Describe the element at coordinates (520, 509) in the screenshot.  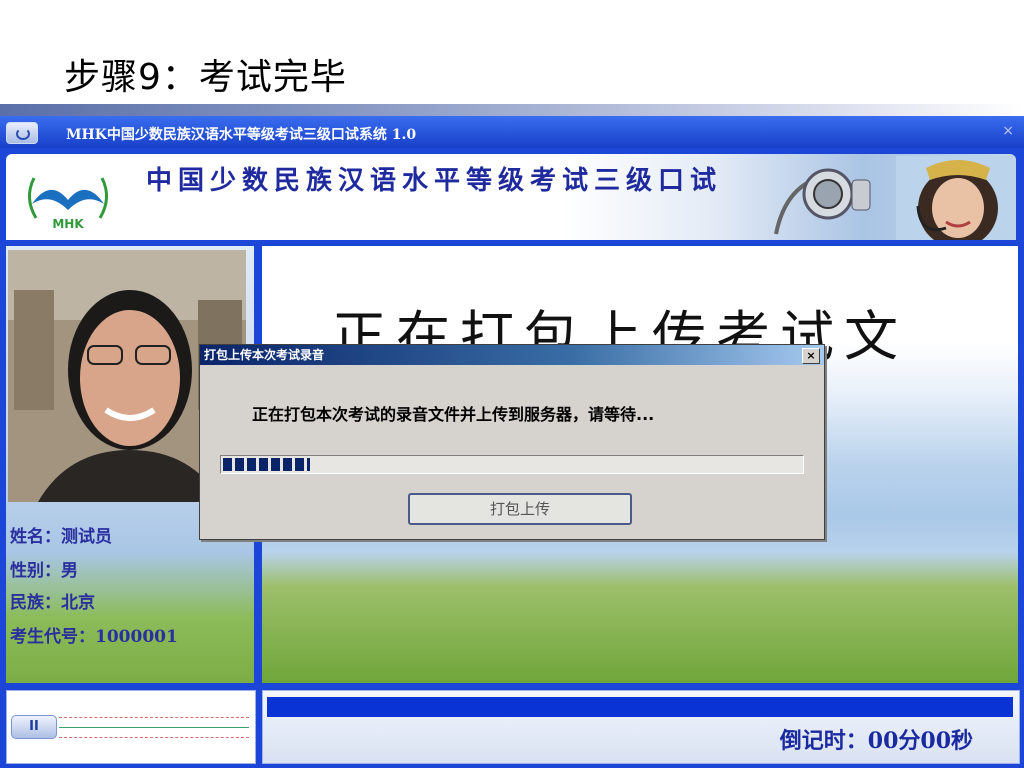
I see `pack-upload-button: 打包上传` at that location.